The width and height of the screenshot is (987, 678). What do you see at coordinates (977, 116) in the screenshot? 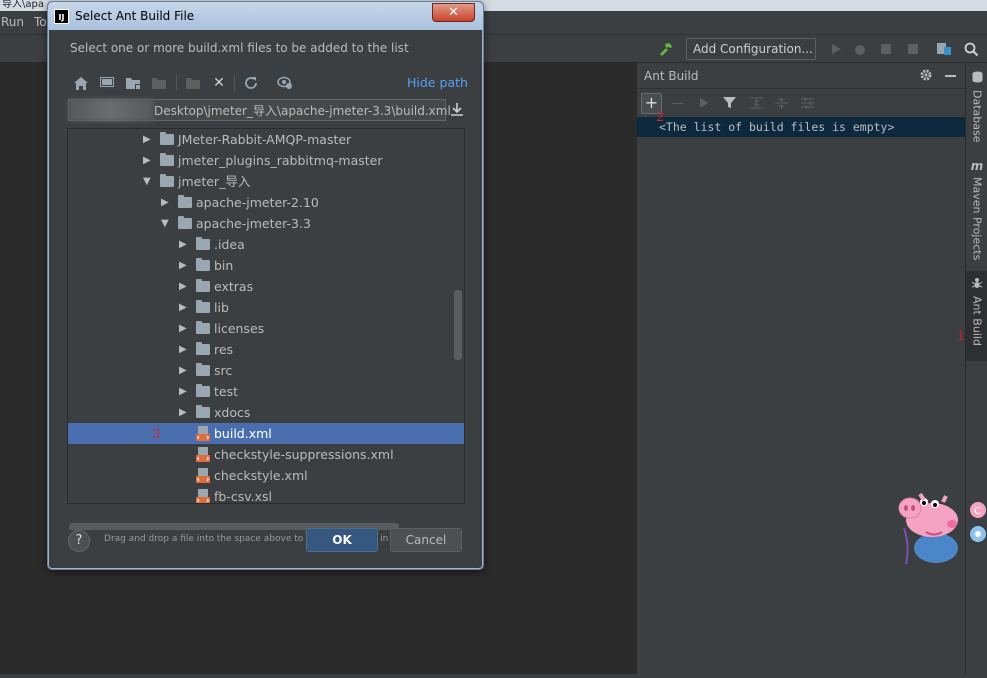
I see `tab-database-label: Database` at bounding box center [977, 116].